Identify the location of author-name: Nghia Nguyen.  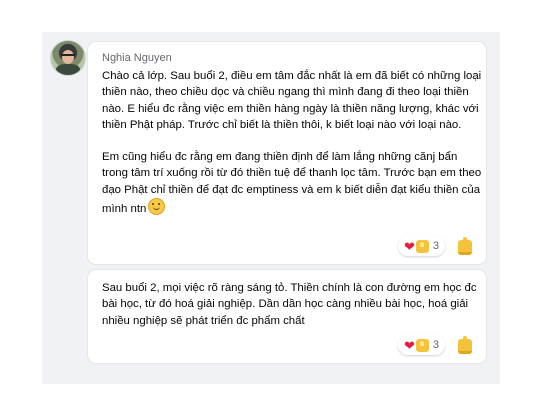
(137, 58).